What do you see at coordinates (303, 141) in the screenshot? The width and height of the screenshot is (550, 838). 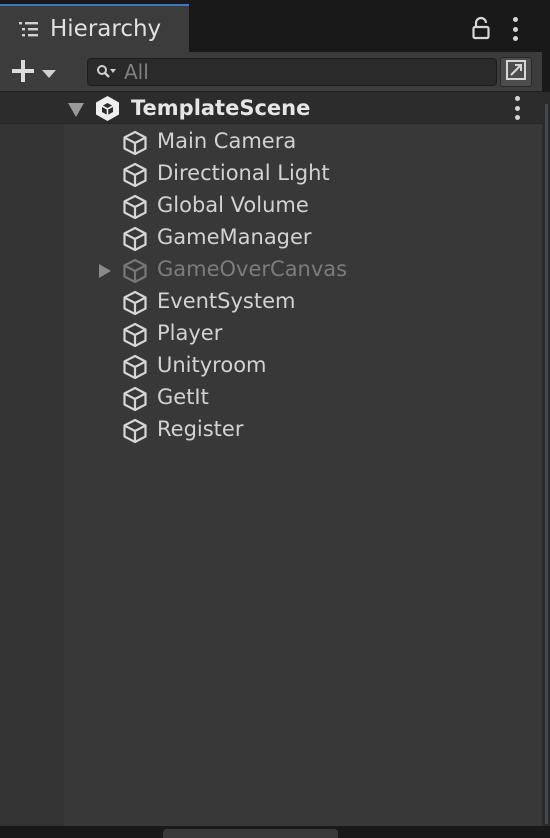 I see `hierarchy-item: Main Camera` at bounding box center [303, 141].